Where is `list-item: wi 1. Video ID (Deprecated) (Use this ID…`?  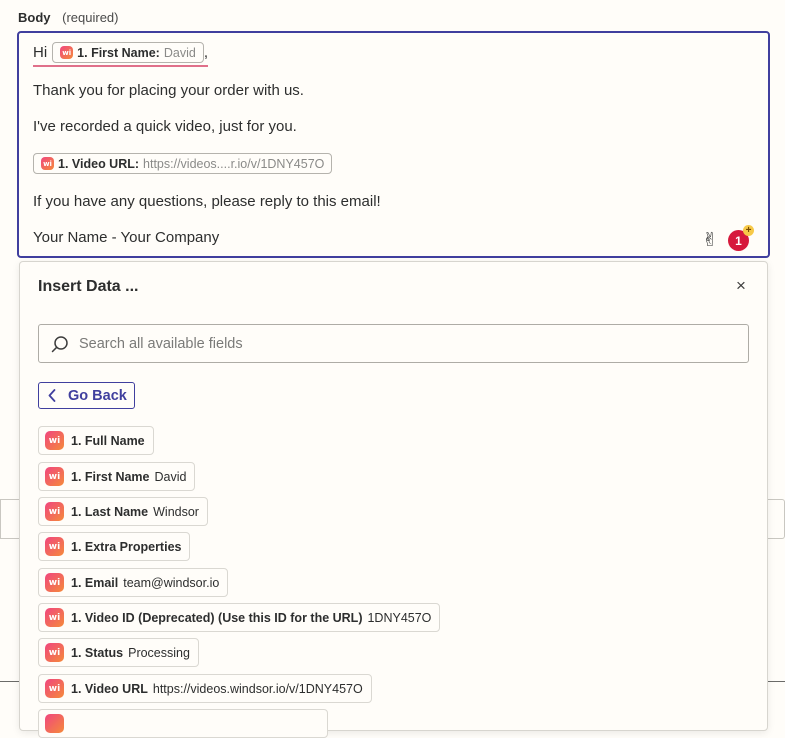 list-item: wi 1. Video ID (Deprecated) (Use this ID… is located at coordinates (239, 617).